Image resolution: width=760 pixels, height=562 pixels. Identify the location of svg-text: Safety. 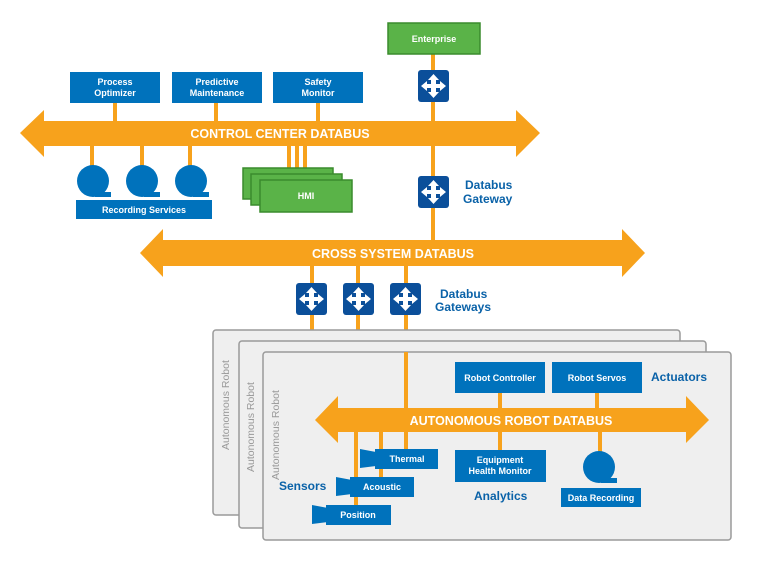
(317, 82).